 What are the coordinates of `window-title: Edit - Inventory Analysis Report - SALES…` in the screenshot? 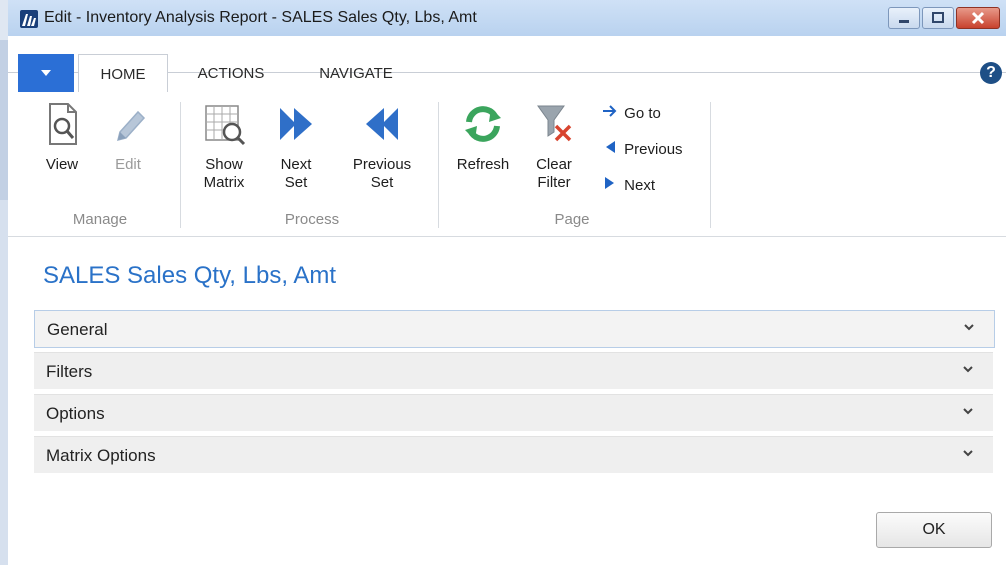 It's located at (260, 17).